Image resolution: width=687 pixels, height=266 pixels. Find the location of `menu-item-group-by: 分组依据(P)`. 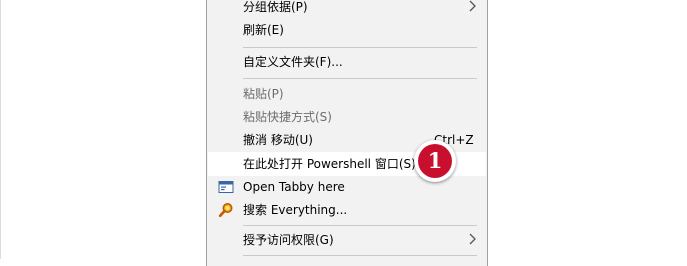

menu-item-group-by: 分组依据(P) is located at coordinates (347, 9).